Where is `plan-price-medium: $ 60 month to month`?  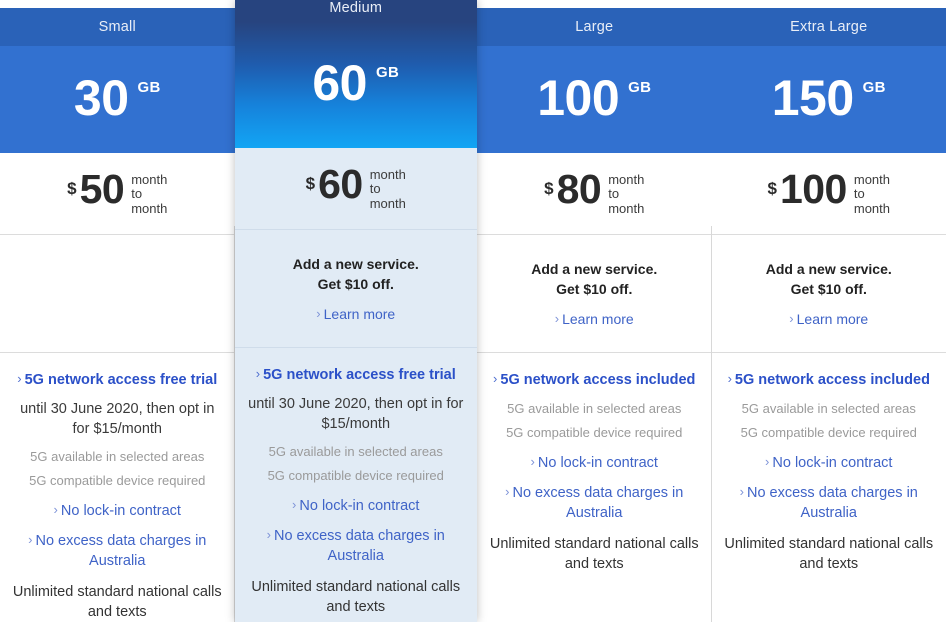
plan-price-medium: $ 60 month to month is located at coordinates (355, 189).